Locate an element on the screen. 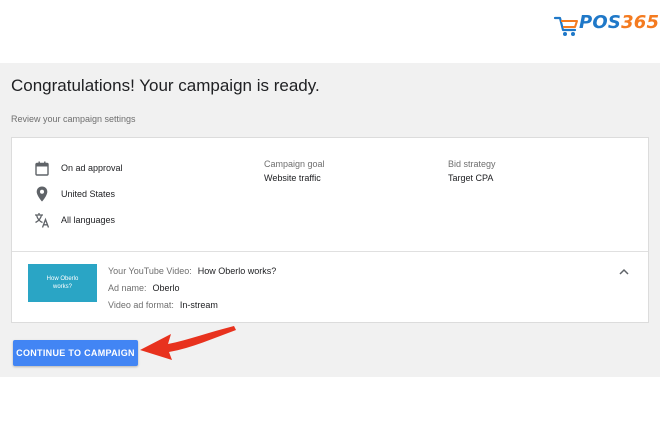 Image resolution: width=660 pixels, height=440 pixels. youtube-video-label: Your YouTube Video: is located at coordinates (150, 271).